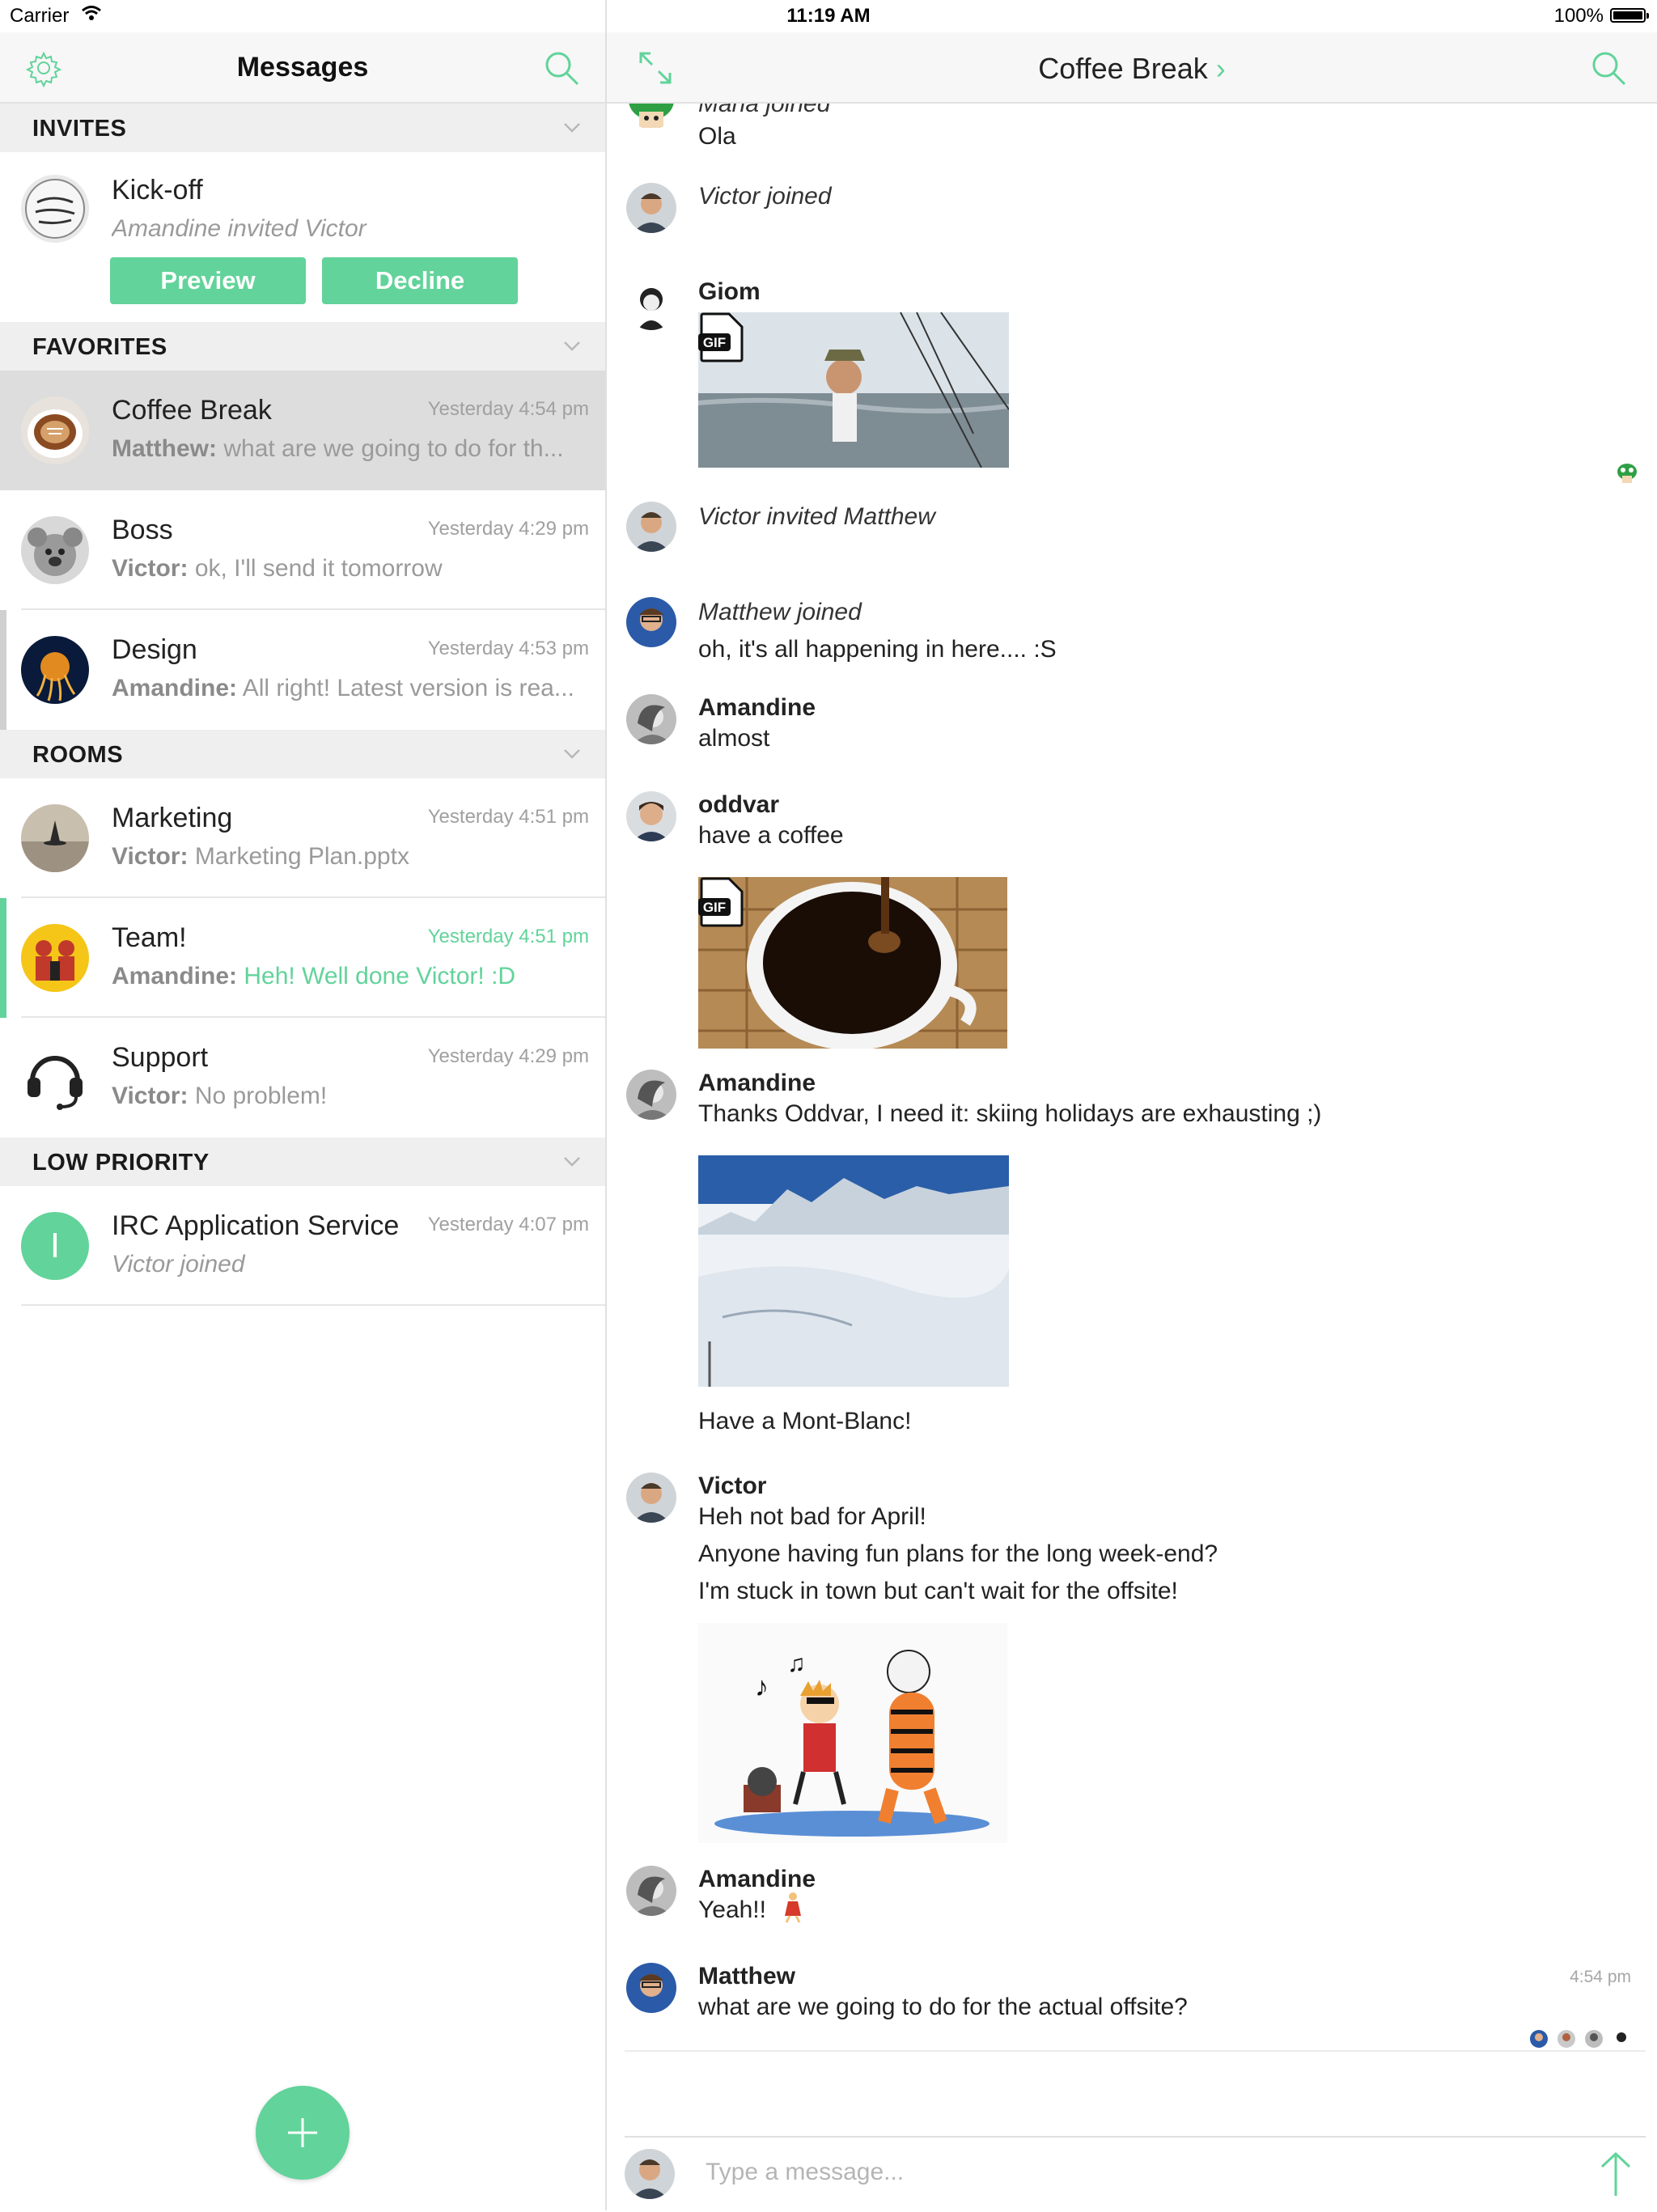  Describe the element at coordinates (1629, 15) in the screenshot. I see `battery-icon` at that location.